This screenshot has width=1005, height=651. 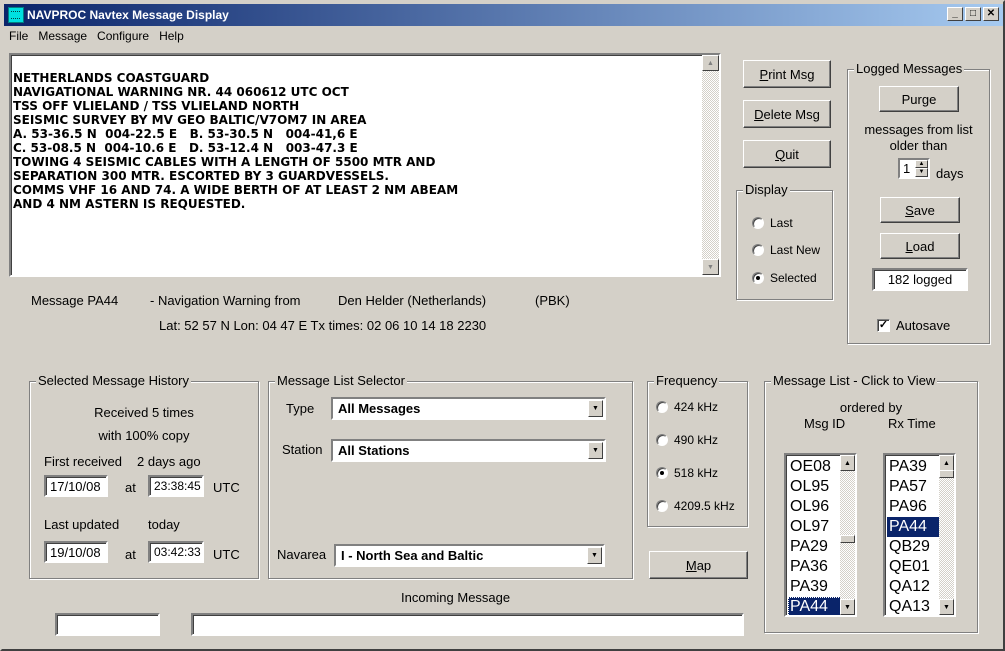 I want to click on station-name: Den Helder (Netherlands), so click(x=412, y=300).